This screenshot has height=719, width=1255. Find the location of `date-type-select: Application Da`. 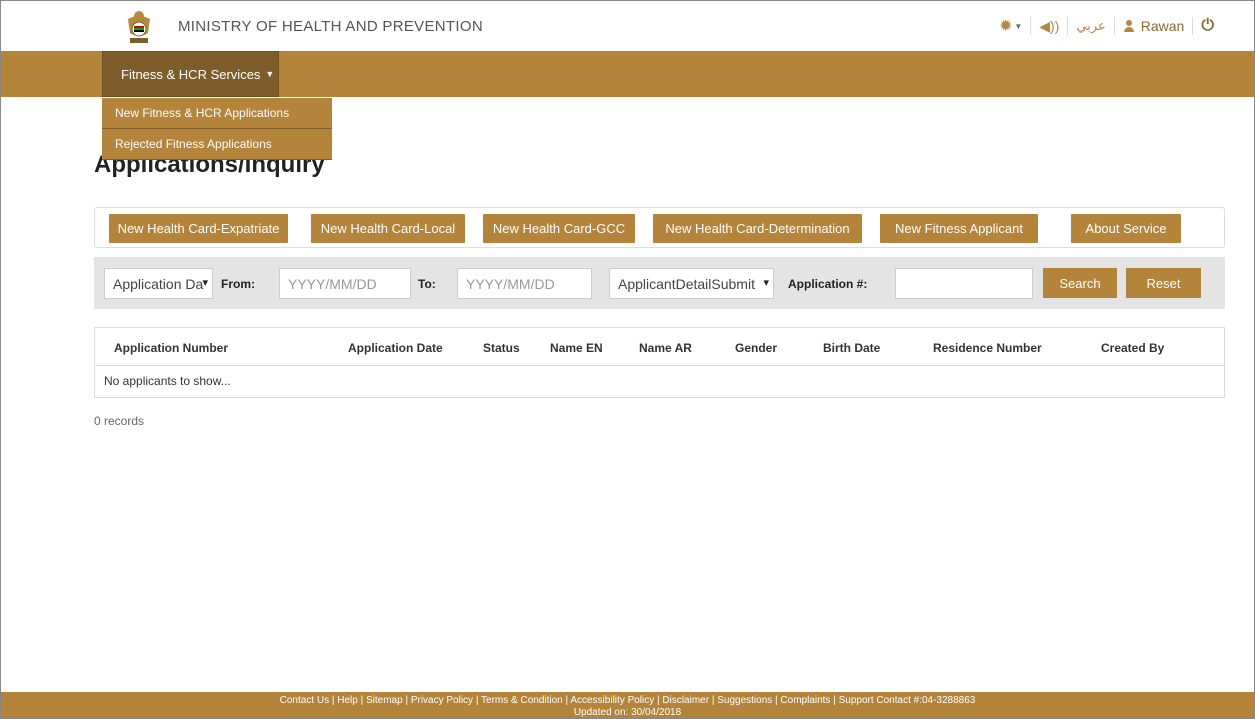

date-type-select: Application Da is located at coordinates (158, 283).